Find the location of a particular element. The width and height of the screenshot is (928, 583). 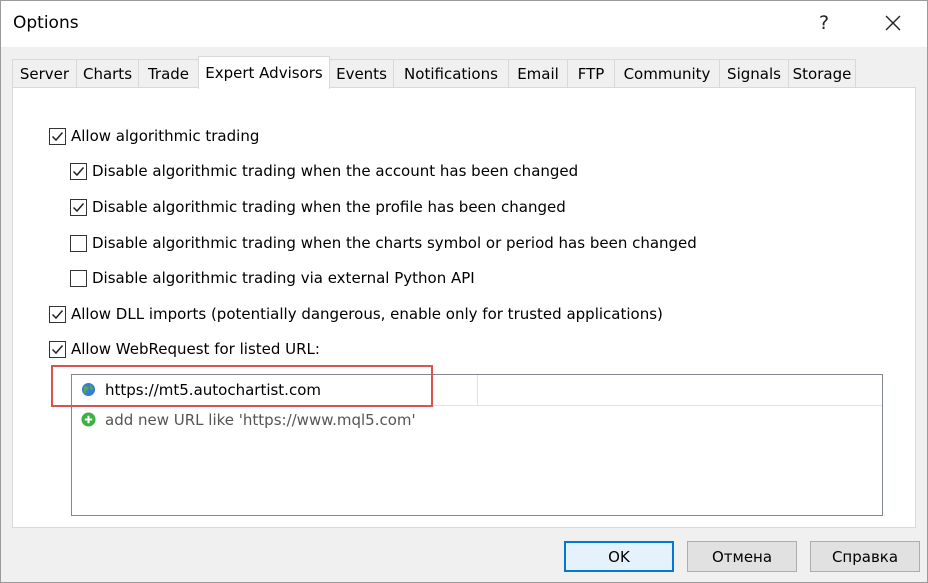

cancel-button: Отмена is located at coordinates (742, 556).